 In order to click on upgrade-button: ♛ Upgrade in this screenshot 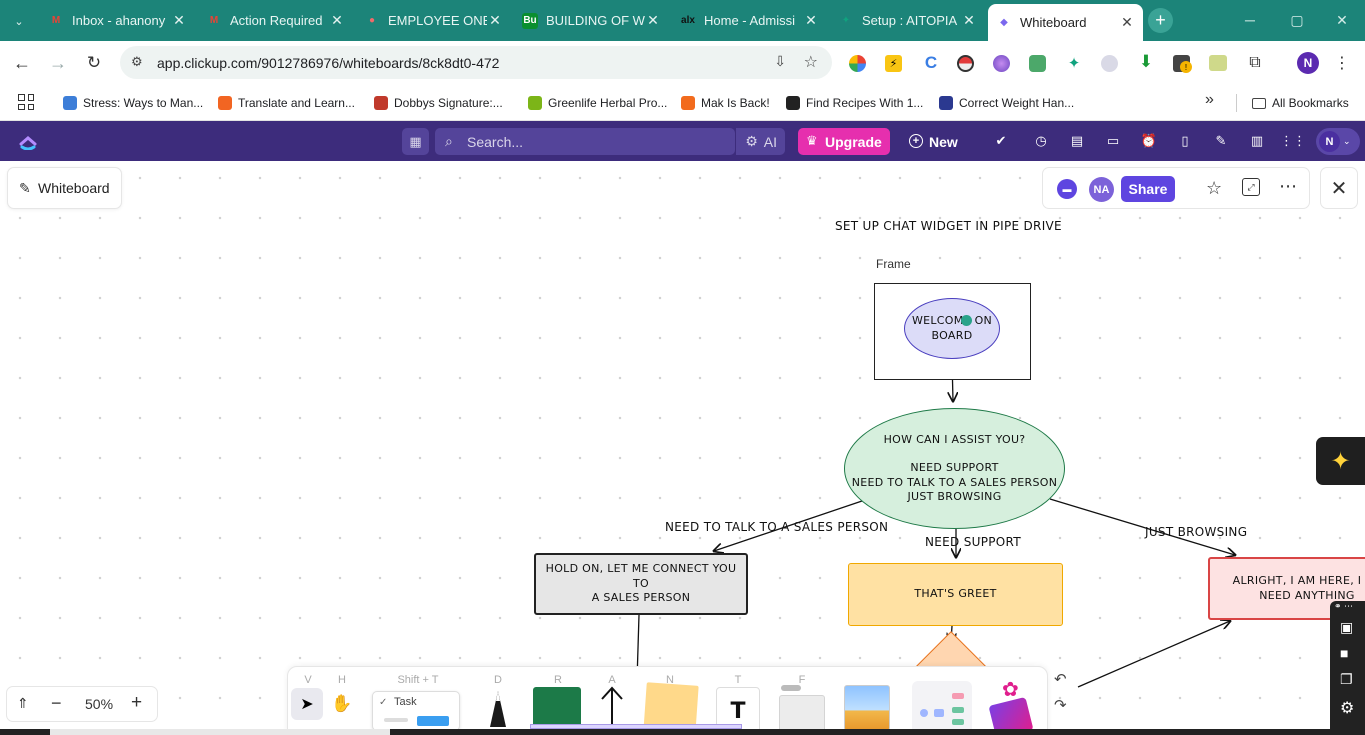, I will do `click(844, 141)`.